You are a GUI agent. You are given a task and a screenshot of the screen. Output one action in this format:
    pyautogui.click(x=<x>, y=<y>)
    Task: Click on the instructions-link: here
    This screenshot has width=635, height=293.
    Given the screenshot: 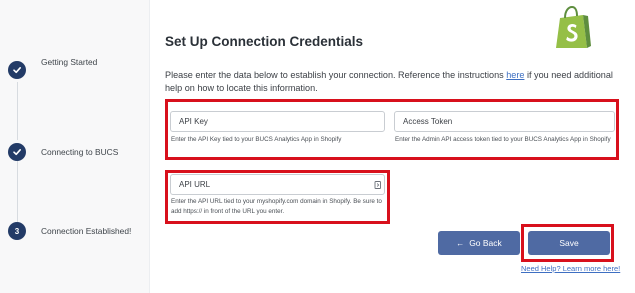 What is the action you would take?
    pyautogui.click(x=515, y=75)
    